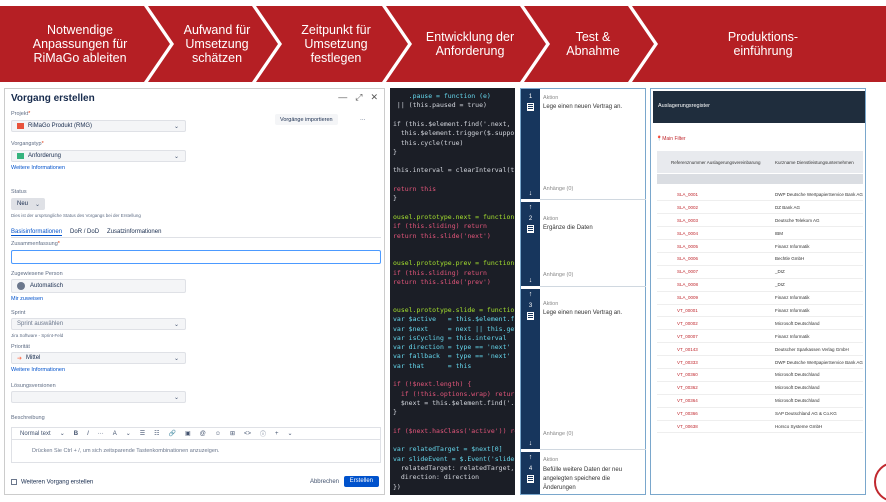 The width and height of the screenshot is (886, 502). I want to click on table-row: SLA_0008 _DIZ, so click(760, 285).